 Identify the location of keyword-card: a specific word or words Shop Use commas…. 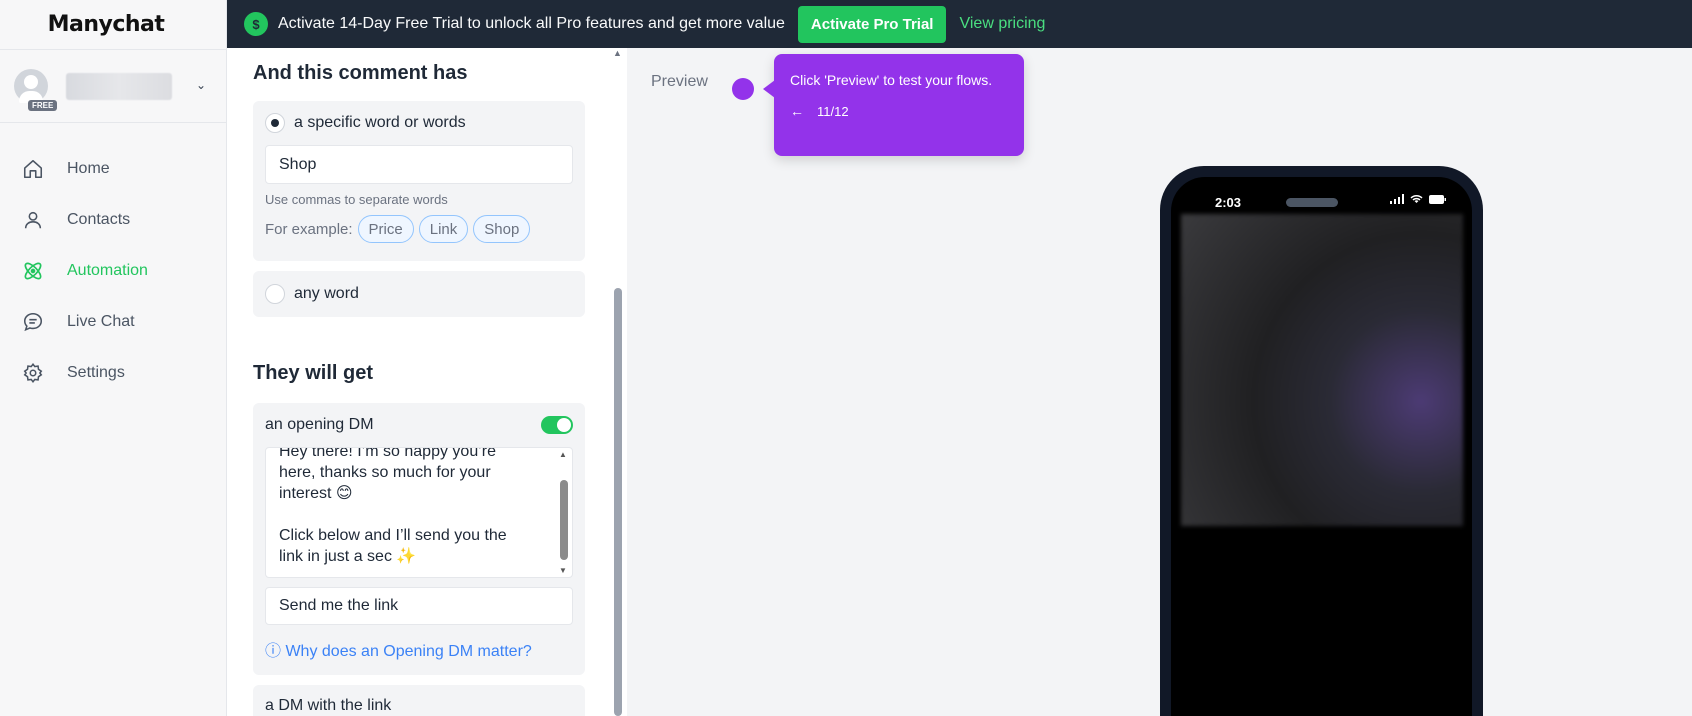
(419, 181).